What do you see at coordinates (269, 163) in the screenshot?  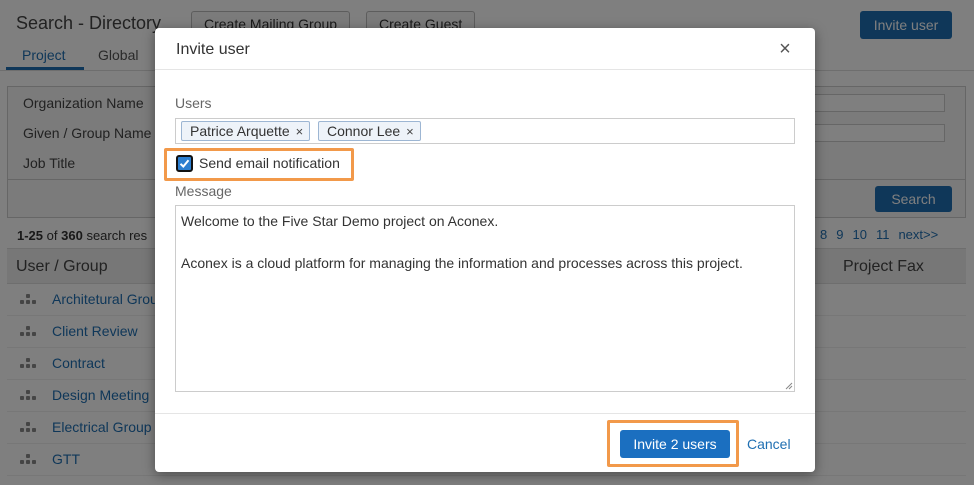 I see `send-email-notification-label: Send email notification` at bounding box center [269, 163].